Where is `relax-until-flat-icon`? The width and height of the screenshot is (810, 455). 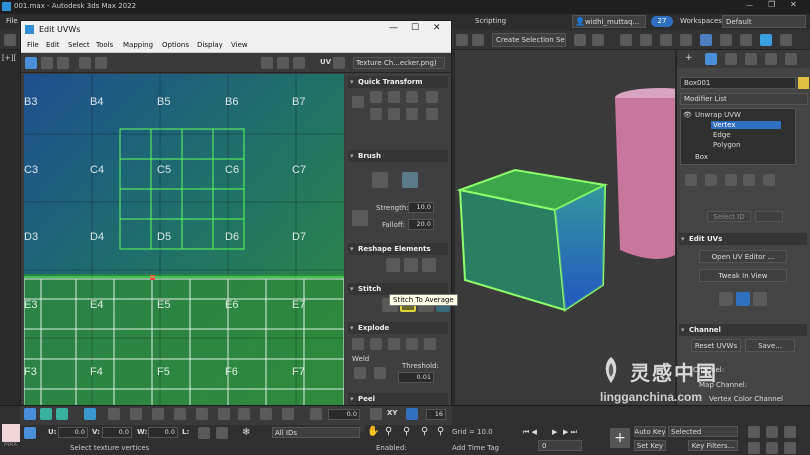
relax-until-flat-icon is located at coordinates (411, 265).